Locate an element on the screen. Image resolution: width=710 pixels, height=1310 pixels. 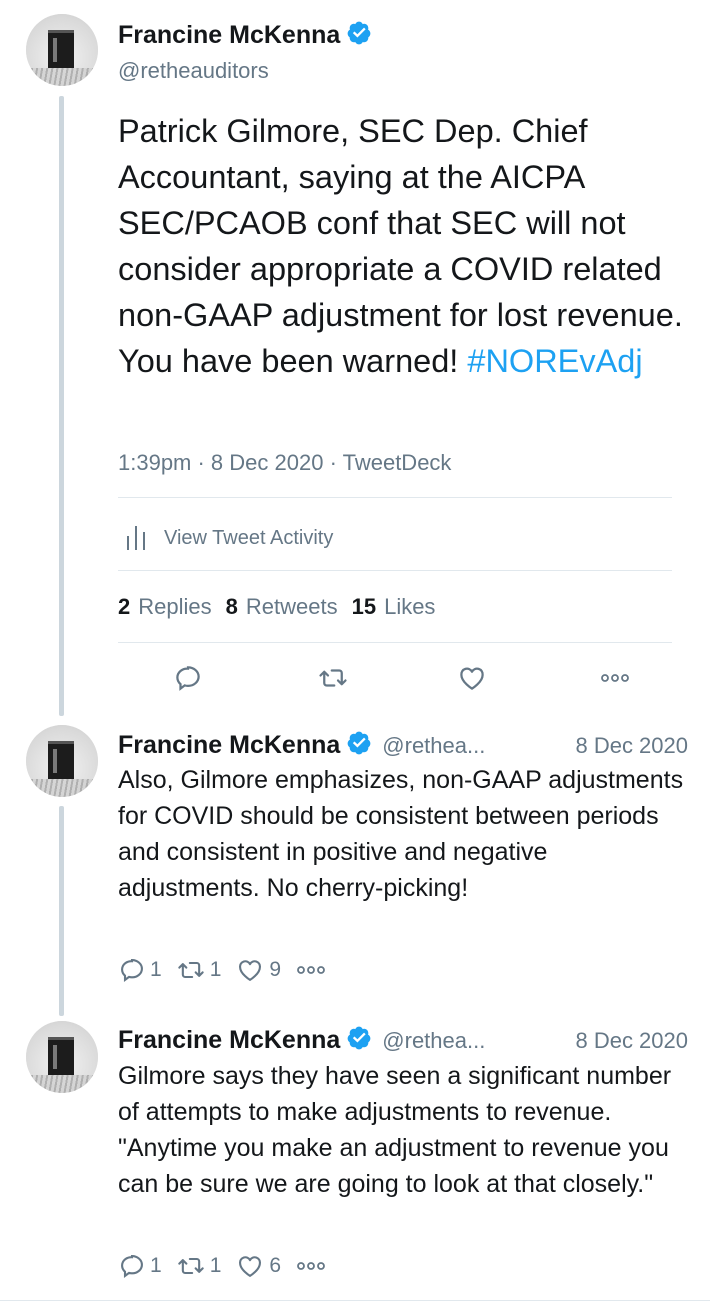
retweet-button is located at coordinates (333, 678).